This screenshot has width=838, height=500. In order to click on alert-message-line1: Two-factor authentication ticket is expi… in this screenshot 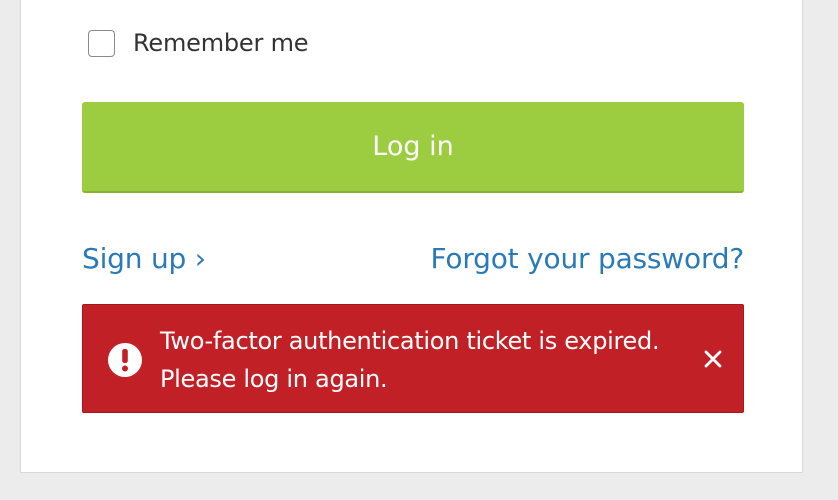, I will do `click(410, 341)`.